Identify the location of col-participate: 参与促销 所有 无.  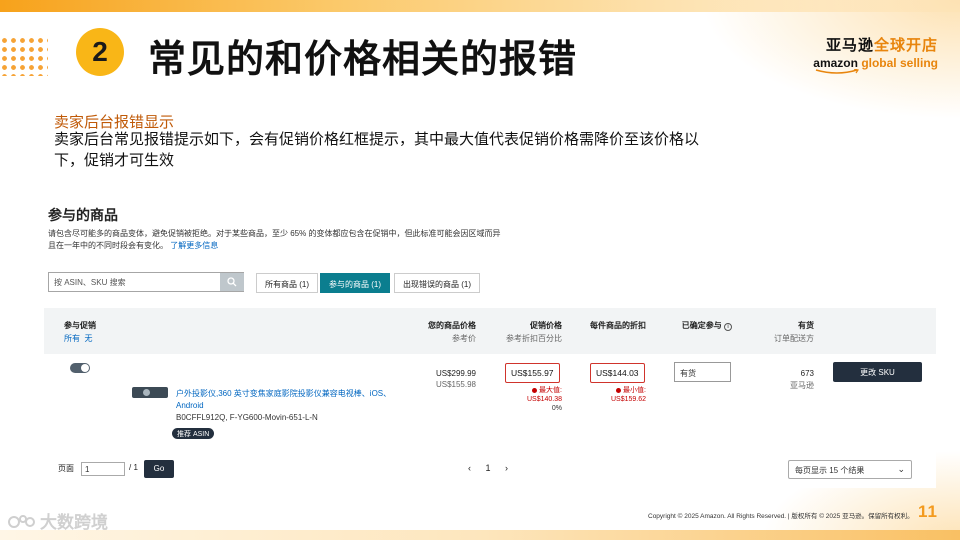
(80, 332).